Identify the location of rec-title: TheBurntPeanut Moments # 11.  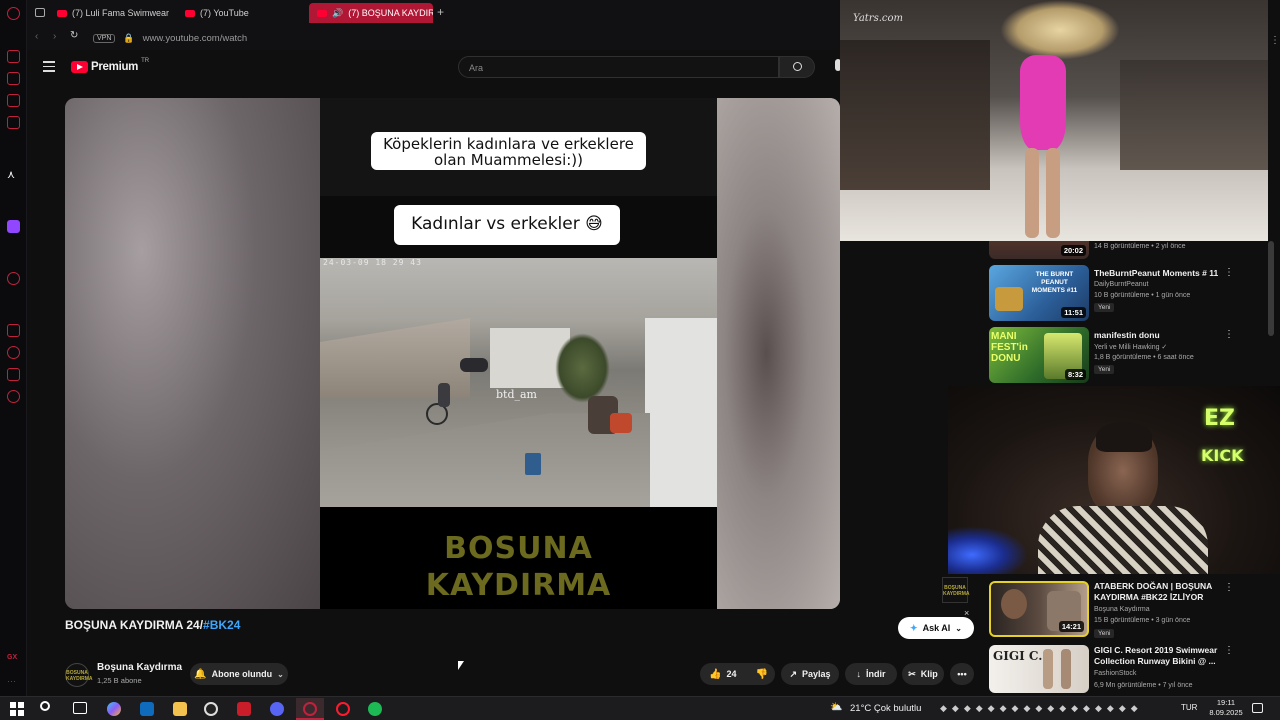
(1169, 273).